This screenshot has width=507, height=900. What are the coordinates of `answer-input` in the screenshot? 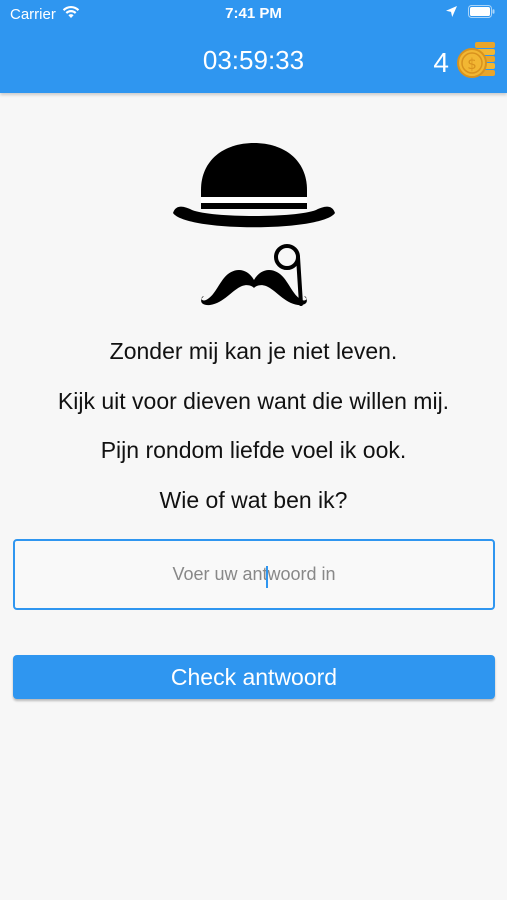 It's located at (254, 574).